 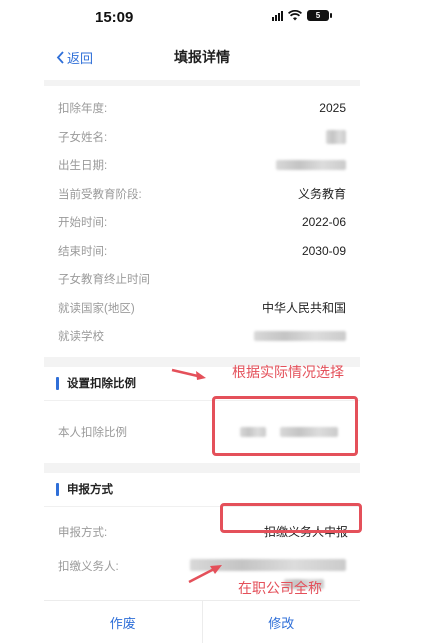 What do you see at coordinates (202, 137) in the screenshot?
I see `detail-row-child-name: 子女姓名:` at bounding box center [202, 137].